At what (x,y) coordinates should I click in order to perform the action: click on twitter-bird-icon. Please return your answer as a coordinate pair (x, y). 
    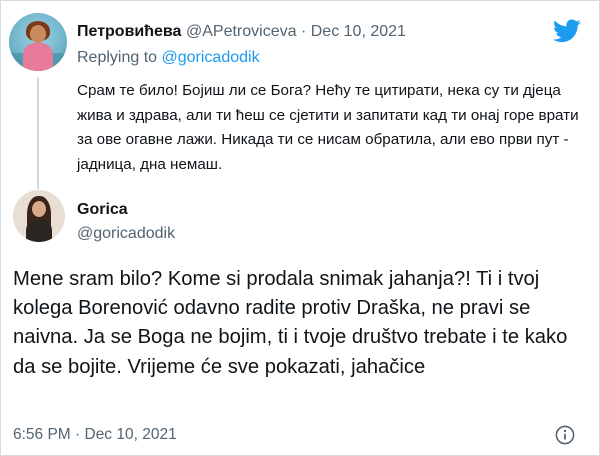
    Looking at the image, I should click on (567, 31).